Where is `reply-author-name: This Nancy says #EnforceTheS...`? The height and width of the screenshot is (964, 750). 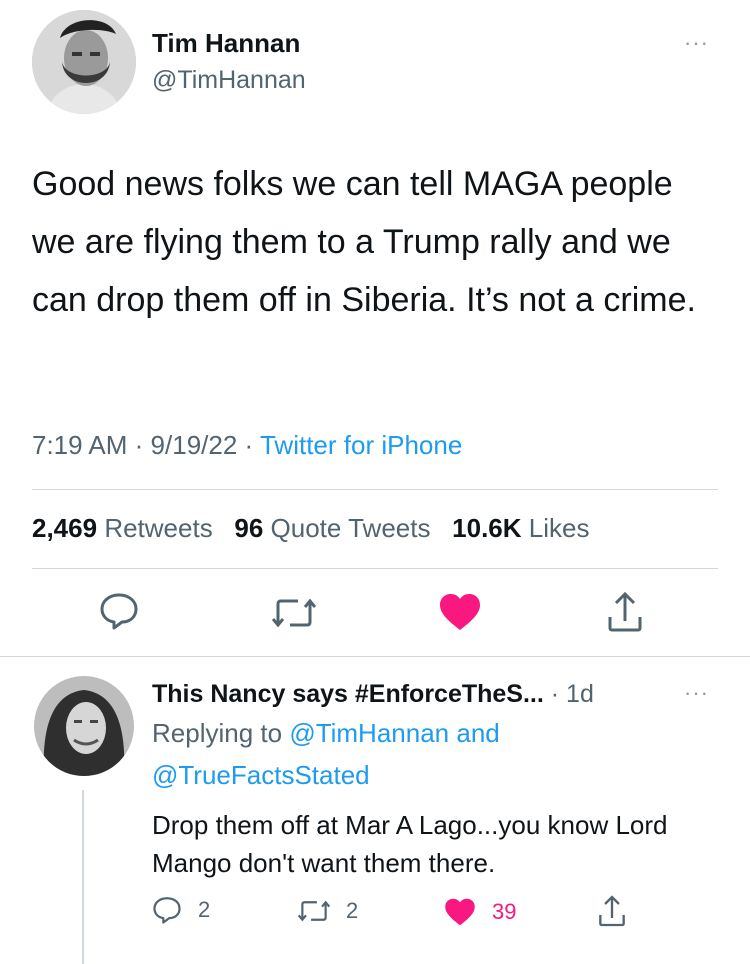 reply-author-name: This Nancy says #EnforceTheS... is located at coordinates (348, 694).